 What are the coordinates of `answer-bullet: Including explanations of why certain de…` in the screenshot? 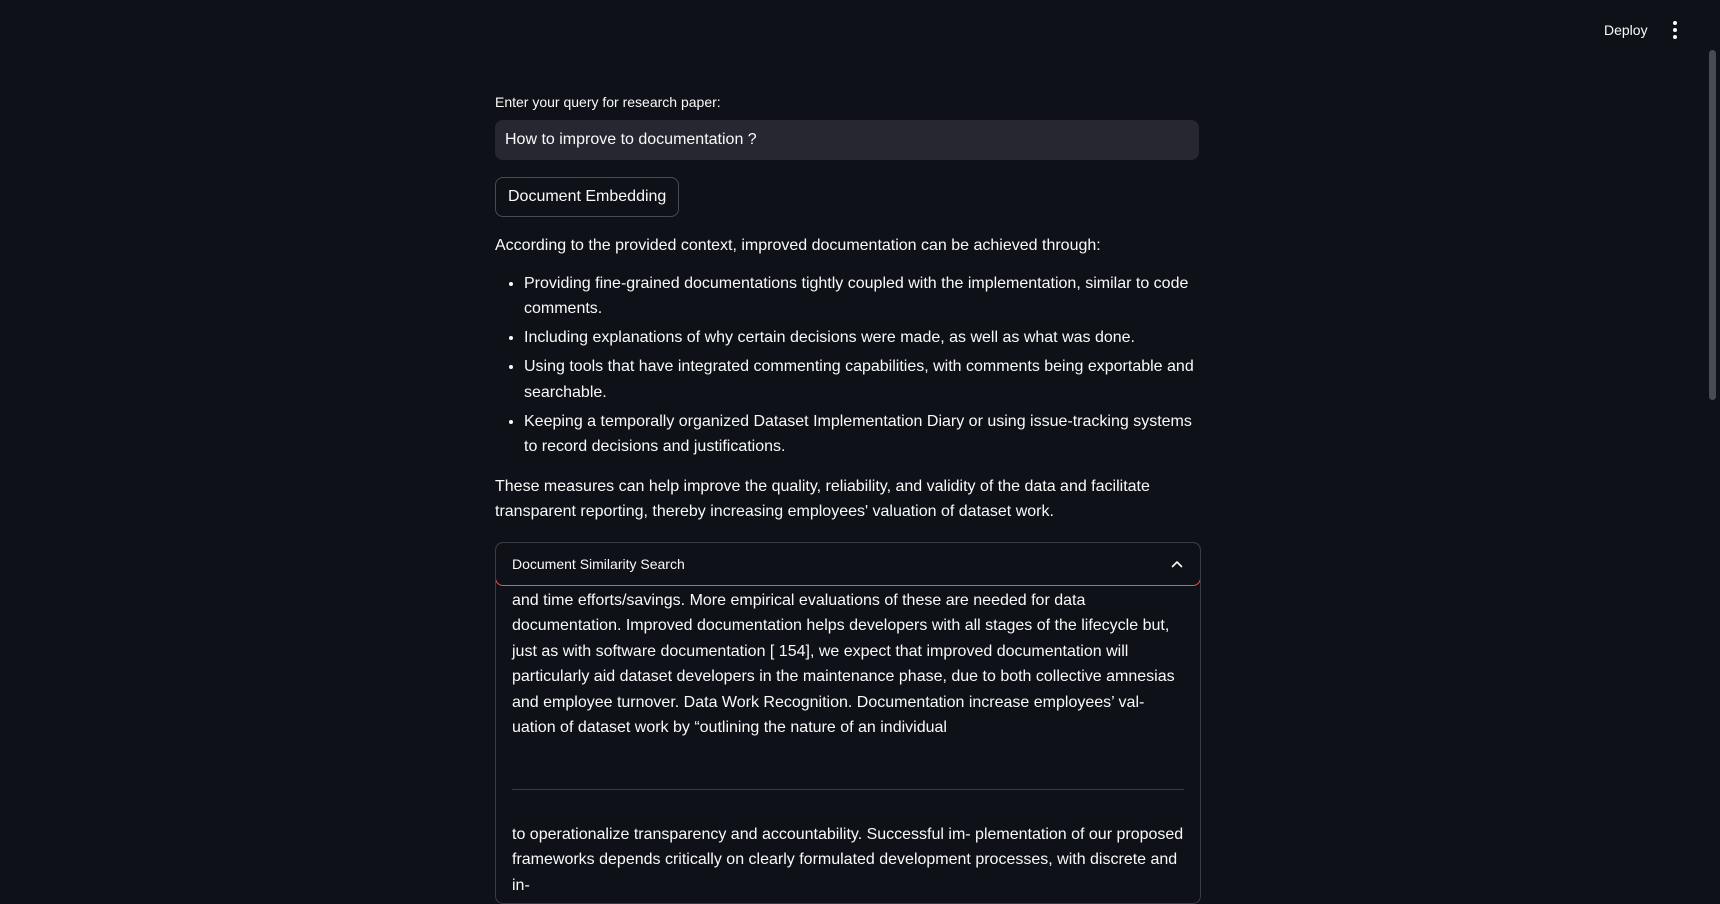 It's located at (861, 338).